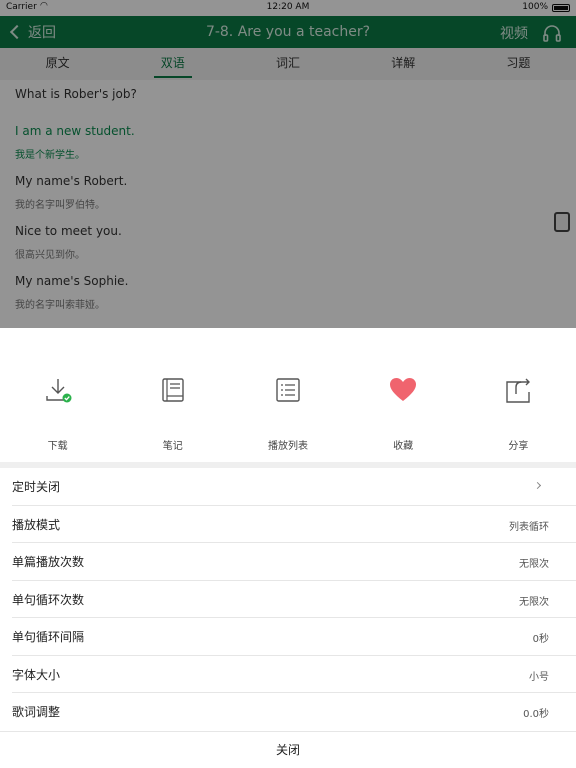 The image size is (576, 768). Describe the element at coordinates (403, 389) in the screenshot. I see `heart-icon` at that location.